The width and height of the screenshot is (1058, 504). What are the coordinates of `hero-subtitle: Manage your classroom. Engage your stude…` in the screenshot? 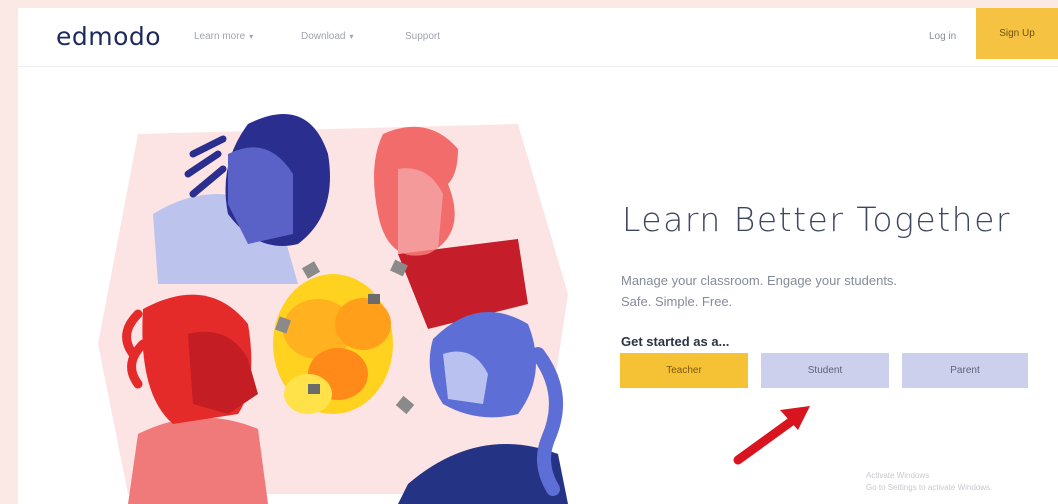 It's located at (821, 291).